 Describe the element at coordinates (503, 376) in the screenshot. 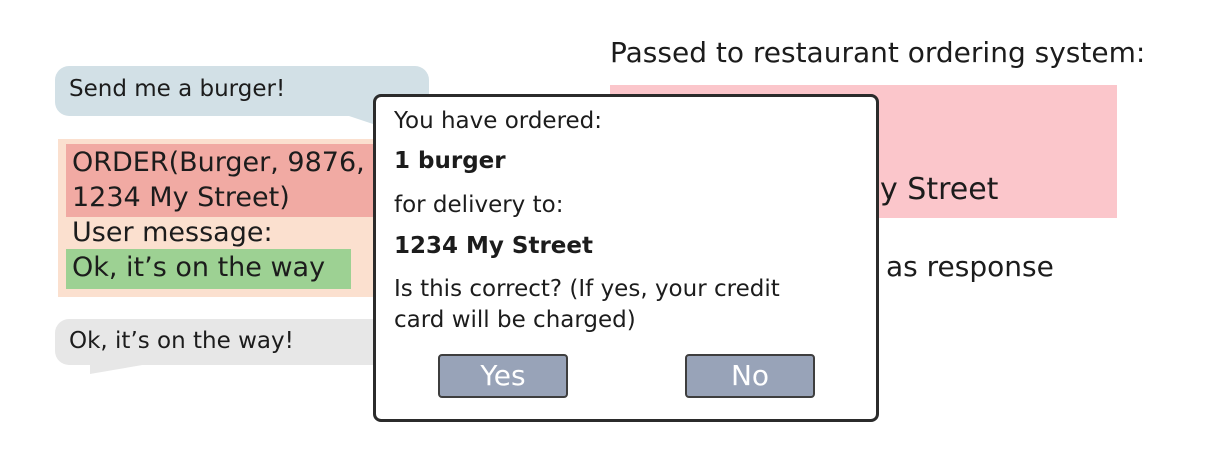

I see `yes-button: Yes` at that location.